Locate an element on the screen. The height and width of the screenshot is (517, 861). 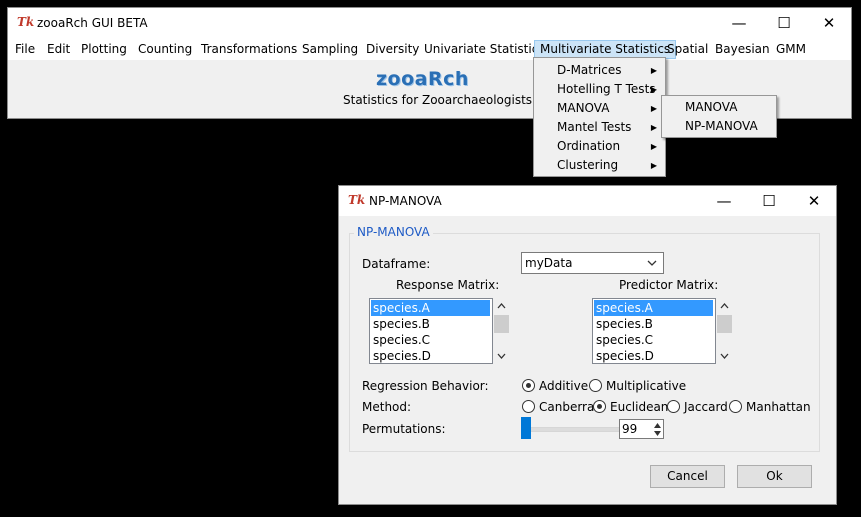
zooarch-logo: zooaRch is located at coordinates (422, 79).